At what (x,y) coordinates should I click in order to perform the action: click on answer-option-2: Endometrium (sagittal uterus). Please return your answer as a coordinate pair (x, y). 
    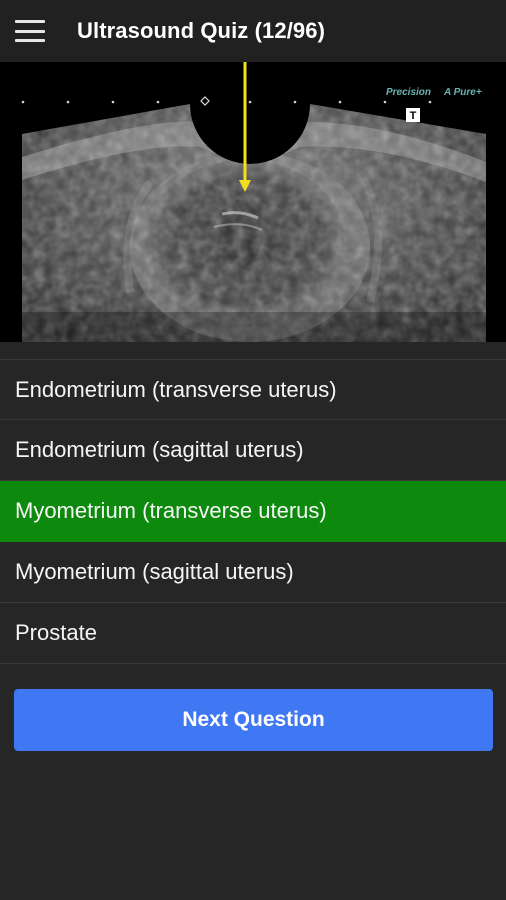
    Looking at the image, I should click on (253, 450).